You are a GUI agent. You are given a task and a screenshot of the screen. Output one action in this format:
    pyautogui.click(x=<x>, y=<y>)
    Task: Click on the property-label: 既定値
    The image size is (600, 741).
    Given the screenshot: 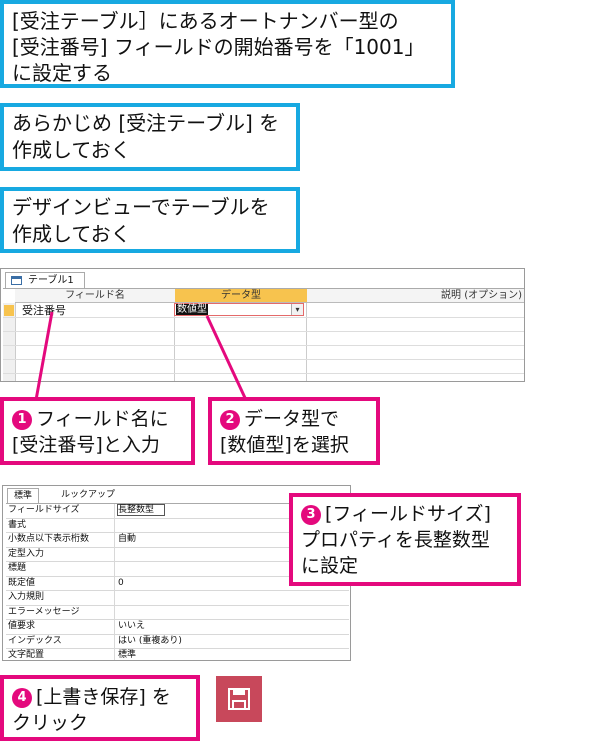 What is the action you would take?
    pyautogui.click(x=22, y=582)
    